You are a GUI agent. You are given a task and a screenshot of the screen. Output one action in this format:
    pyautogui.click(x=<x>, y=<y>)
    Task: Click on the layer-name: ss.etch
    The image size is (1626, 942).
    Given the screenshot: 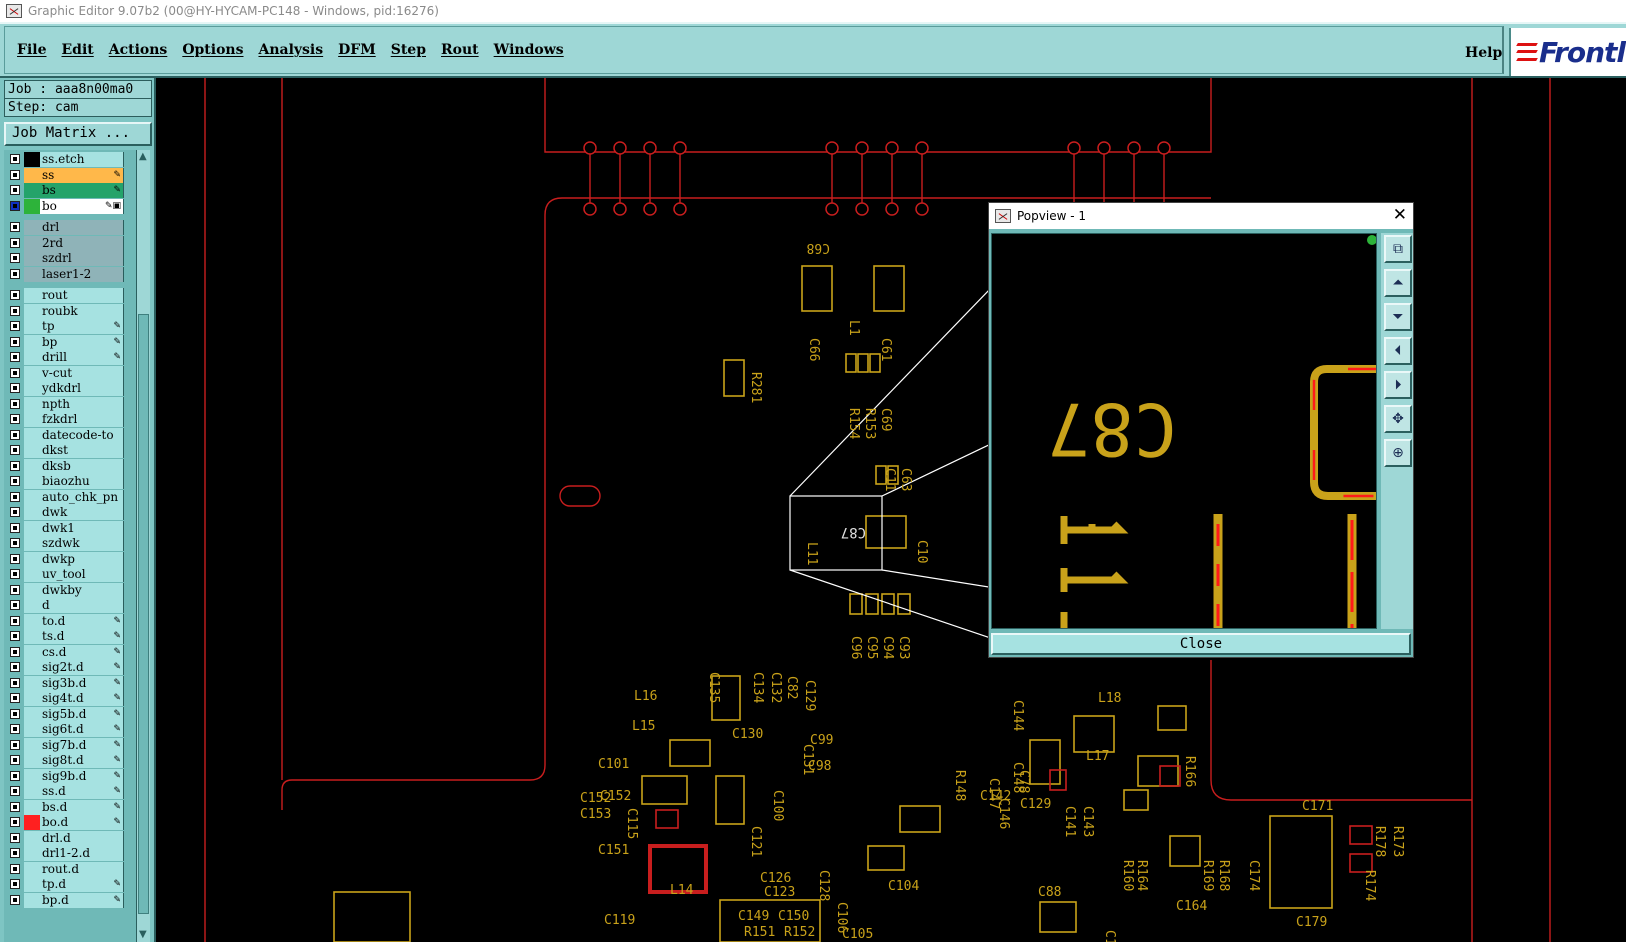 What is the action you would take?
    pyautogui.click(x=82, y=159)
    